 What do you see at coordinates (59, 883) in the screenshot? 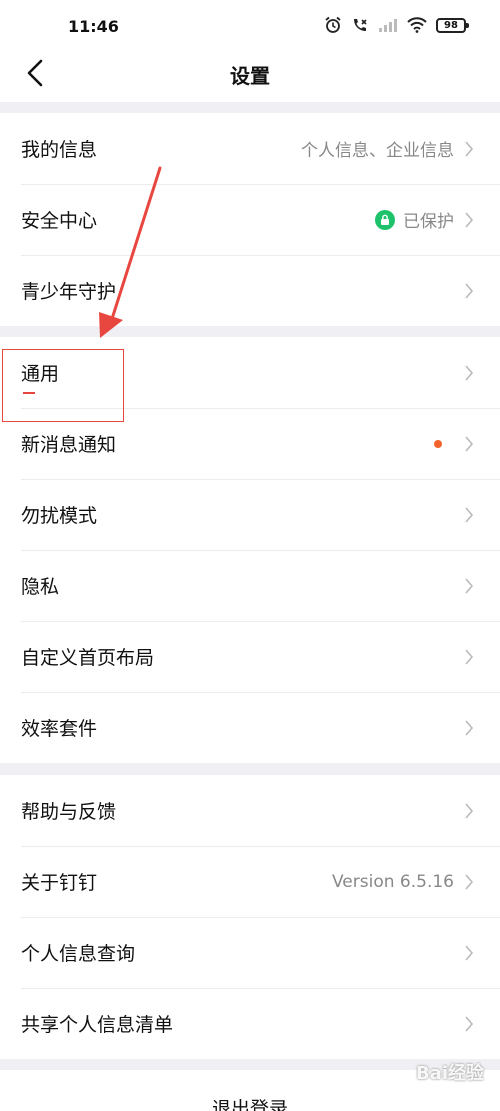
I see `settings-item-label: 关于钉钉` at bounding box center [59, 883].